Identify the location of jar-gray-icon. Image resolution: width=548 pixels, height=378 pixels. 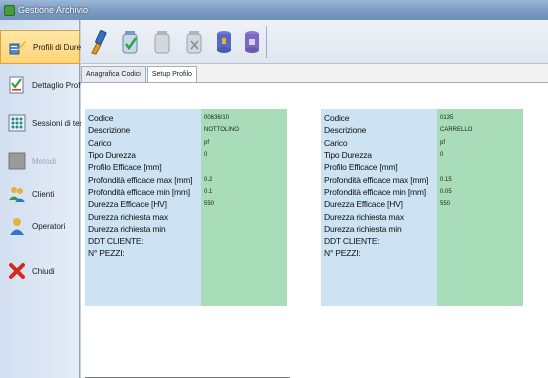
(162, 42).